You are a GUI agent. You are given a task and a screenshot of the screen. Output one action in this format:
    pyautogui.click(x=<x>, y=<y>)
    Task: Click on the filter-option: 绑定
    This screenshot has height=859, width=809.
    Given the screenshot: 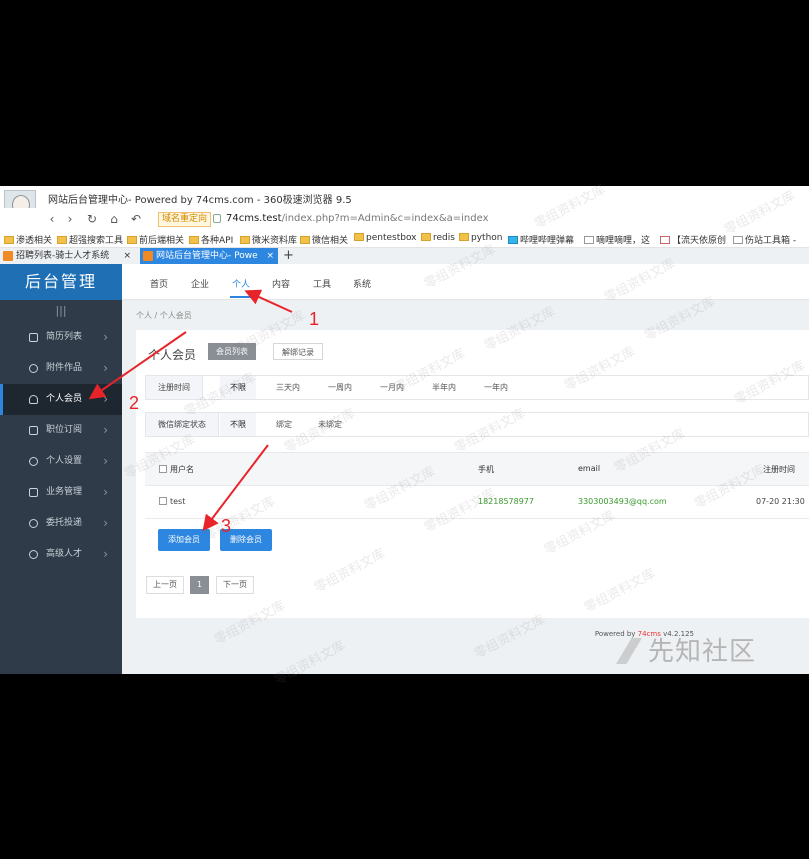 What is the action you would take?
    pyautogui.click(x=284, y=424)
    